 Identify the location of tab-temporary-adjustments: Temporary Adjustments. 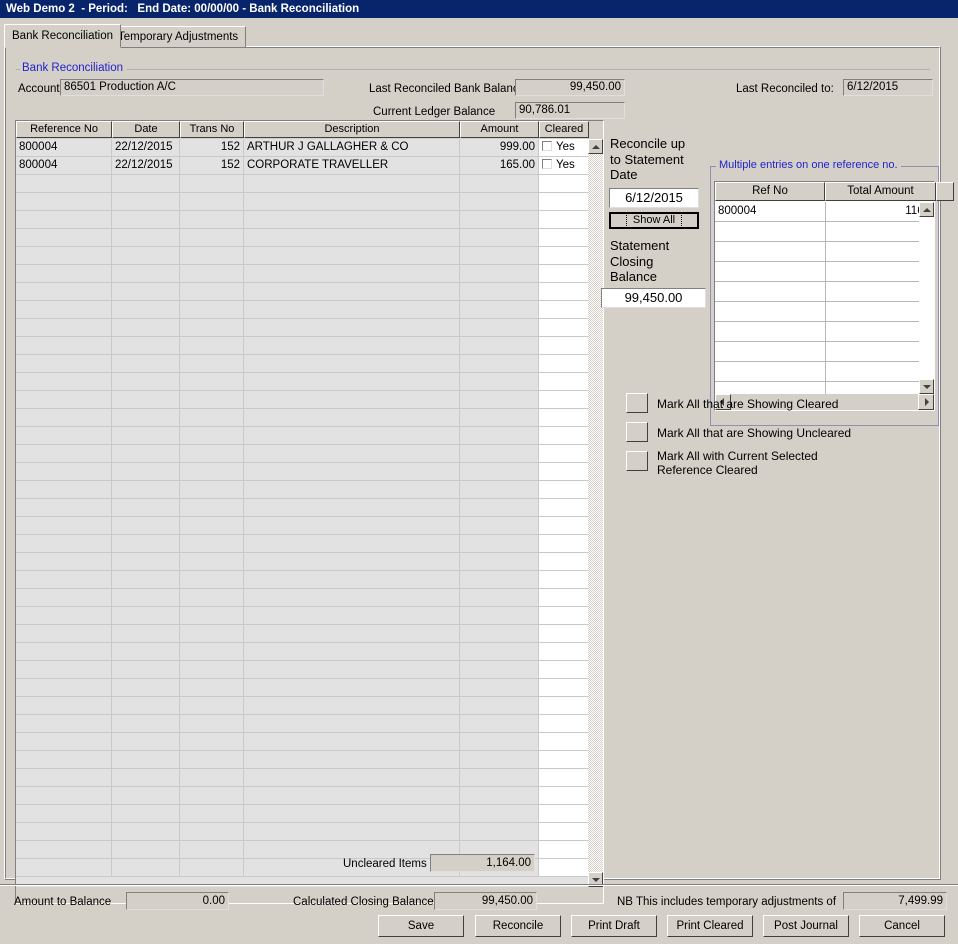
(178, 36).